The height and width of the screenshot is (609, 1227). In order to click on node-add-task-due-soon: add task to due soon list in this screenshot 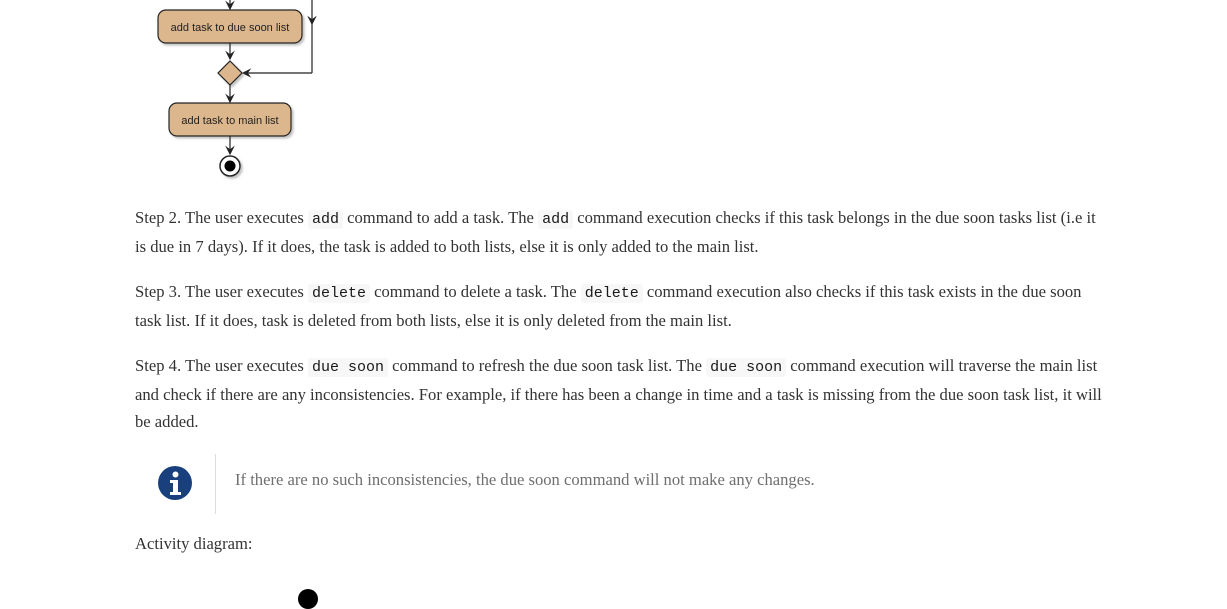, I will do `click(230, 26)`.